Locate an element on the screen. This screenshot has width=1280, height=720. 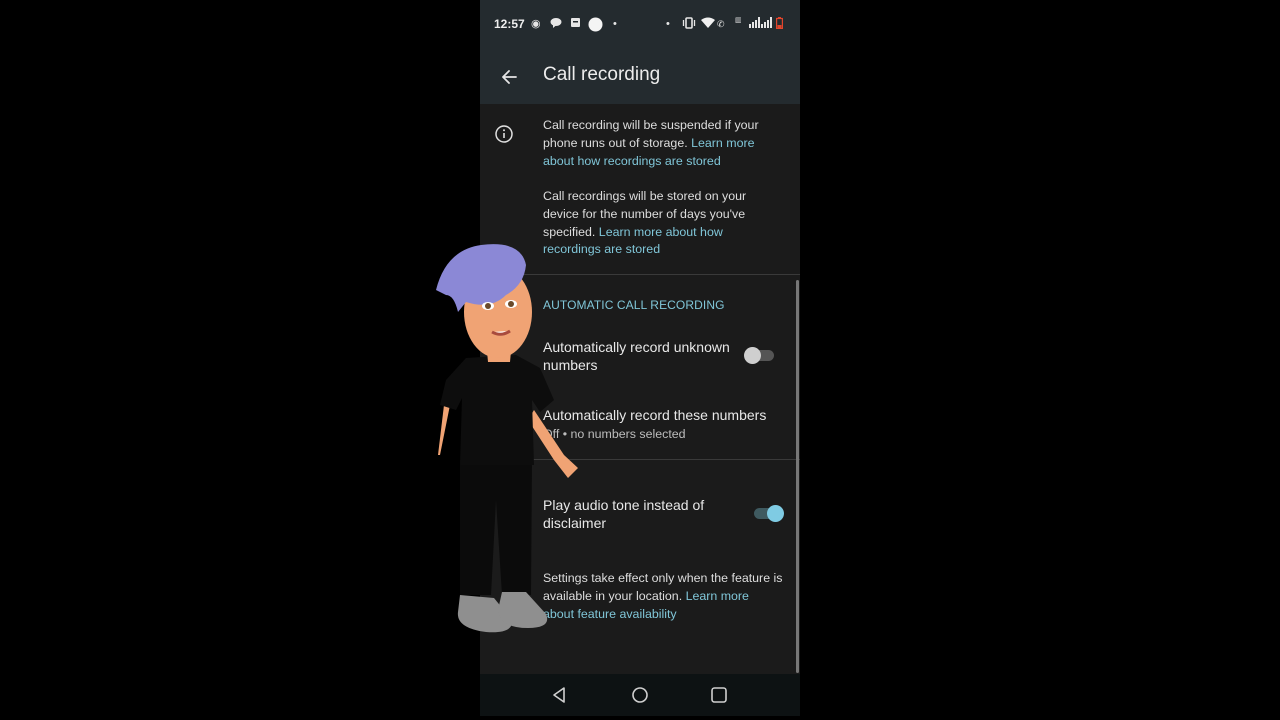
page-title: Call recording is located at coordinates (602, 74).